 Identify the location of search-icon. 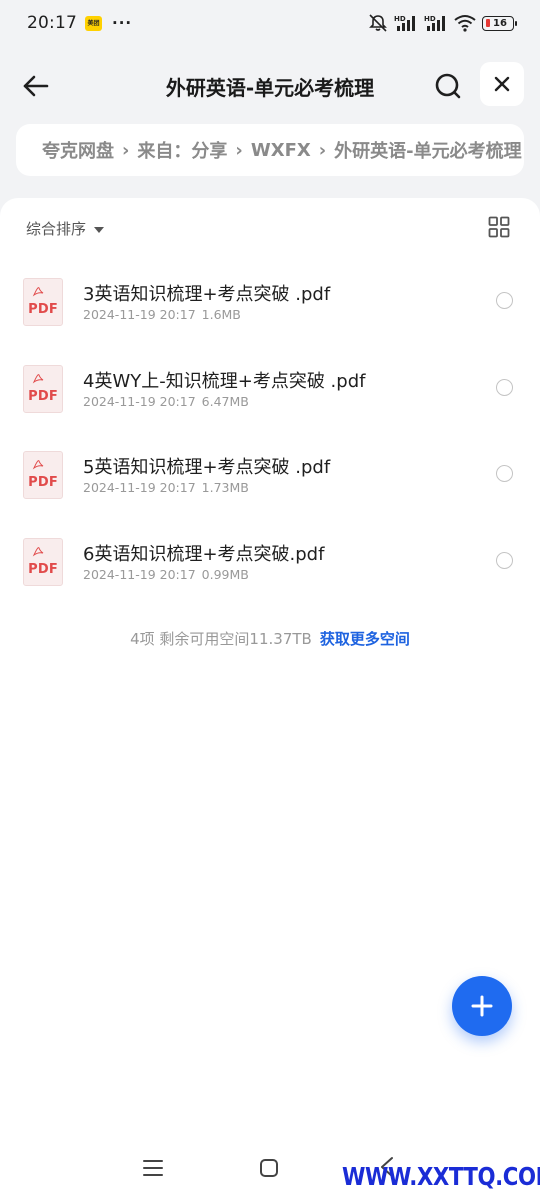
(448, 86).